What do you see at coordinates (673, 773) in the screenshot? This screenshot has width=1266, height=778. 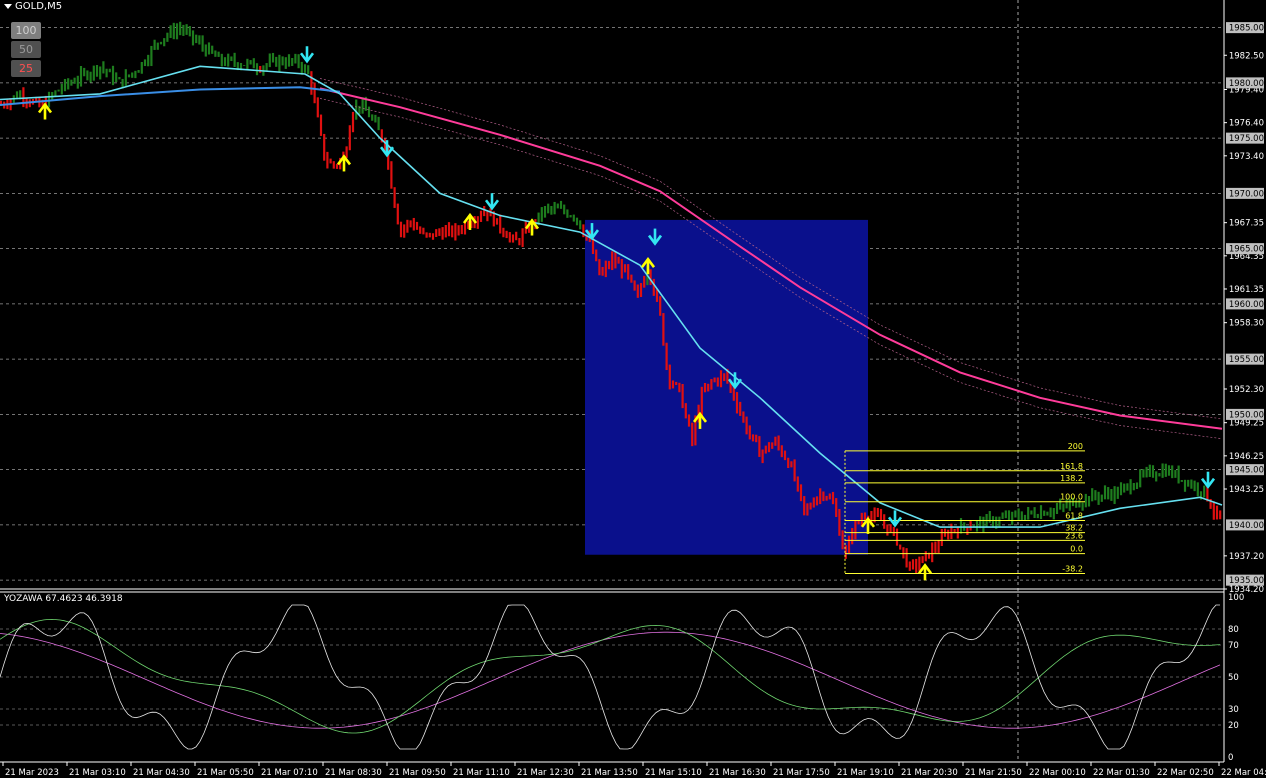 I see `time-label: 21 Mar 15:10` at bounding box center [673, 773].